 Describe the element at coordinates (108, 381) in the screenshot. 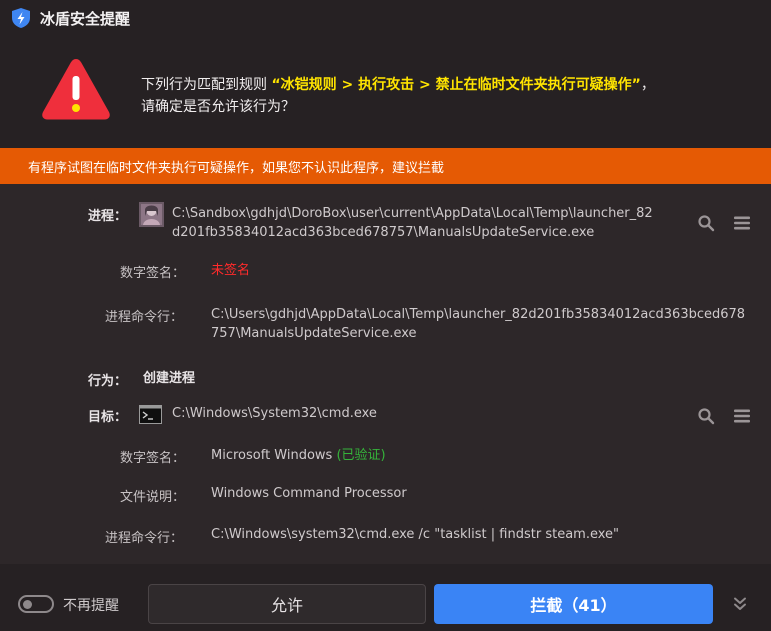

I see `action-label: 行为：` at that location.